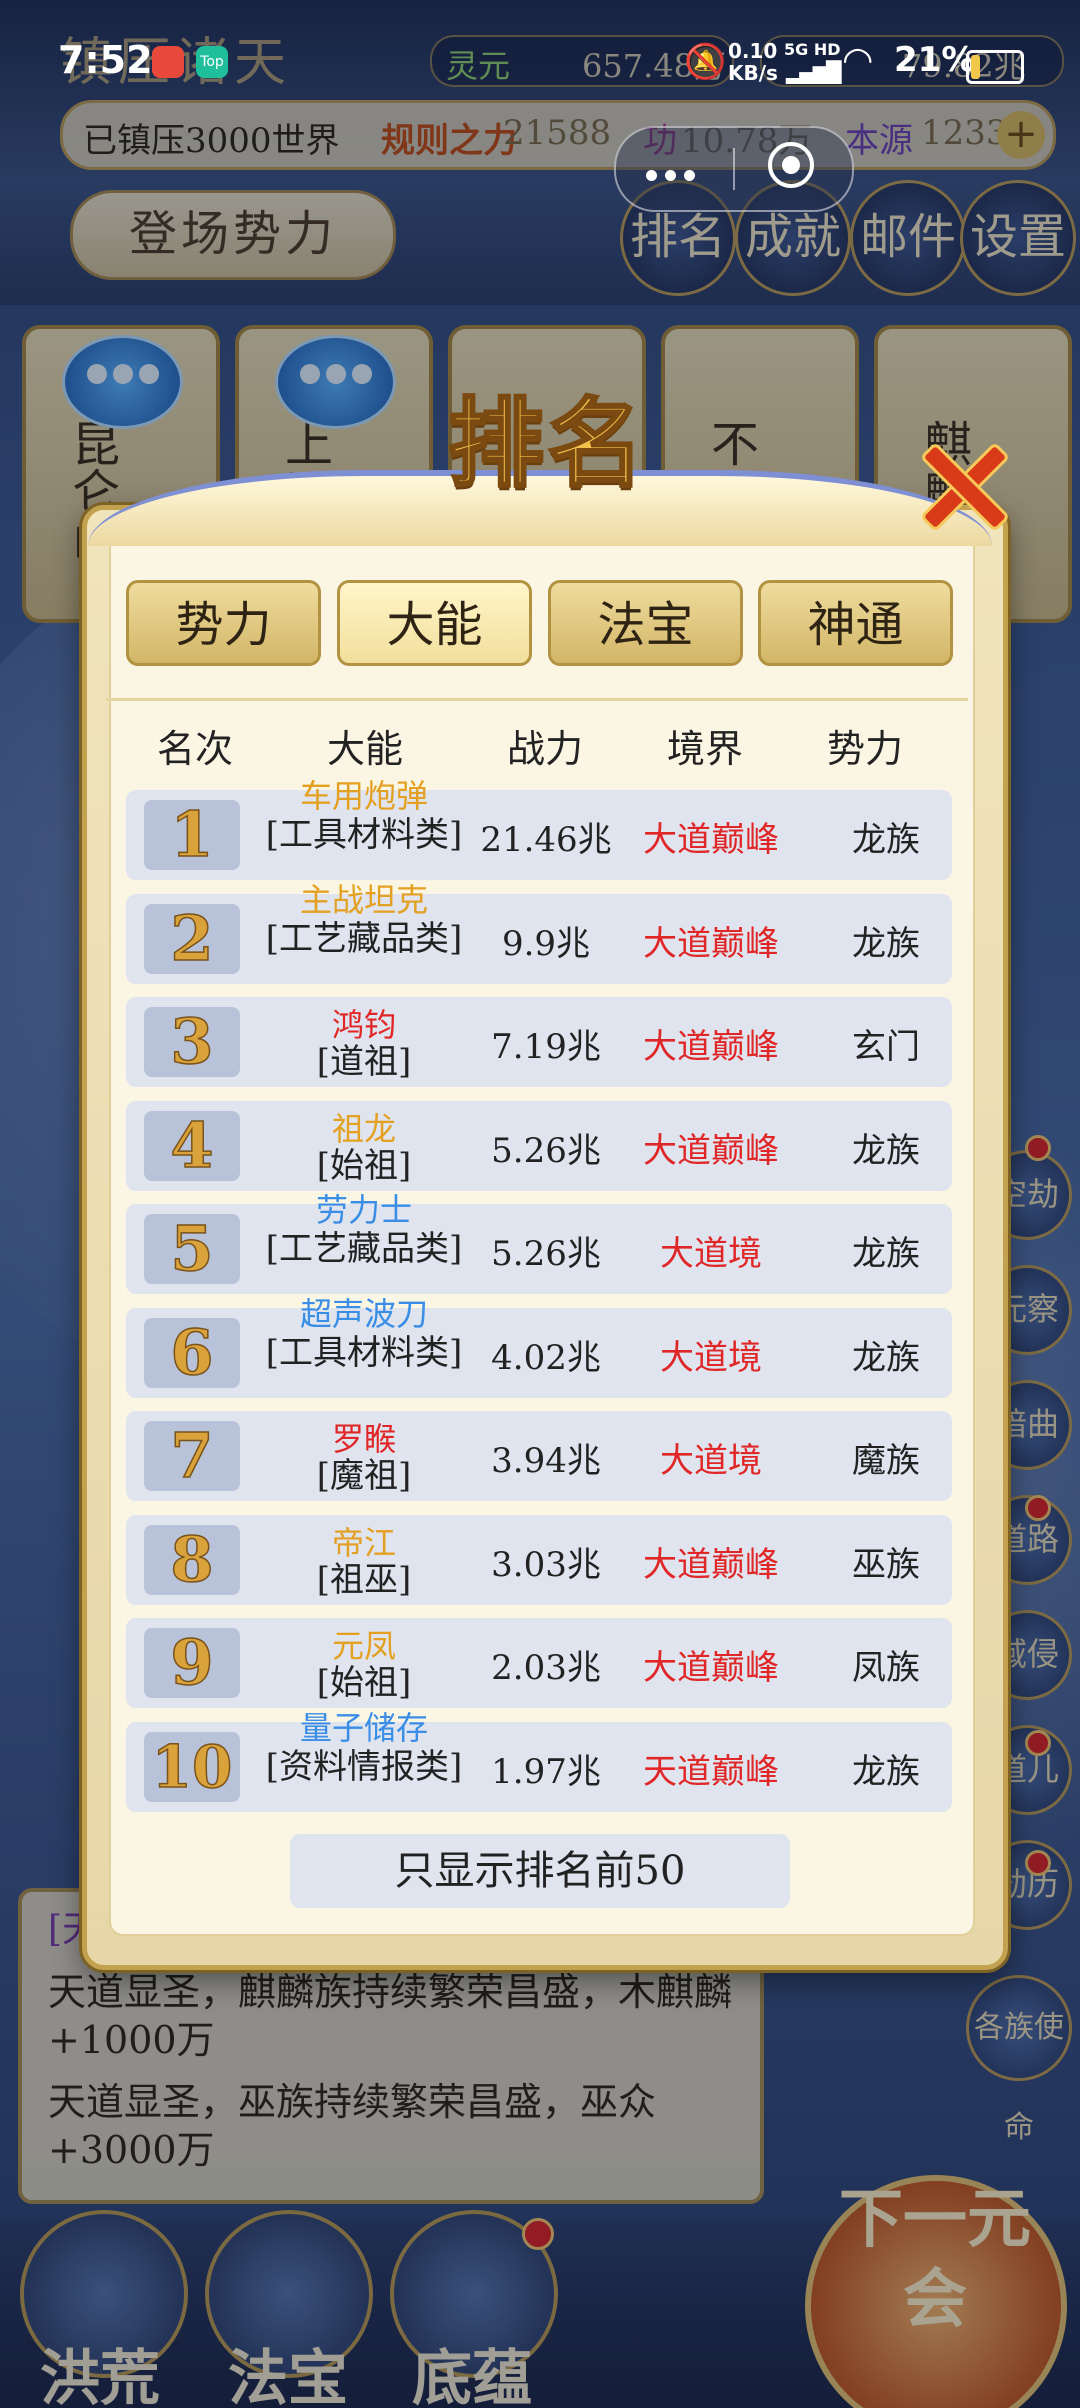 This screenshot has height=2408, width=1080. What do you see at coordinates (105, 60) in the screenshot?
I see `status-time: 7:52` at bounding box center [105, 60].